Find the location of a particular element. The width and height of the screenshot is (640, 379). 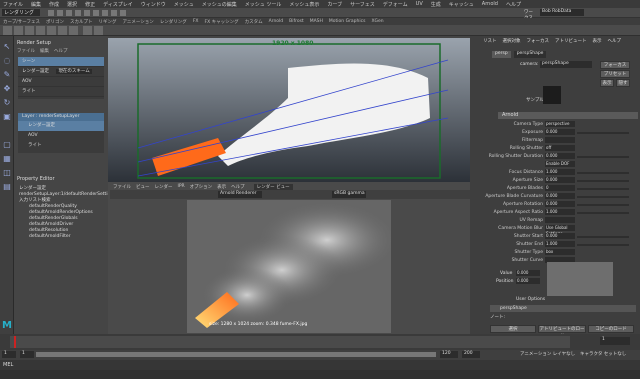

rv-menu-render: レンダー is located at coordinates (164, 187).